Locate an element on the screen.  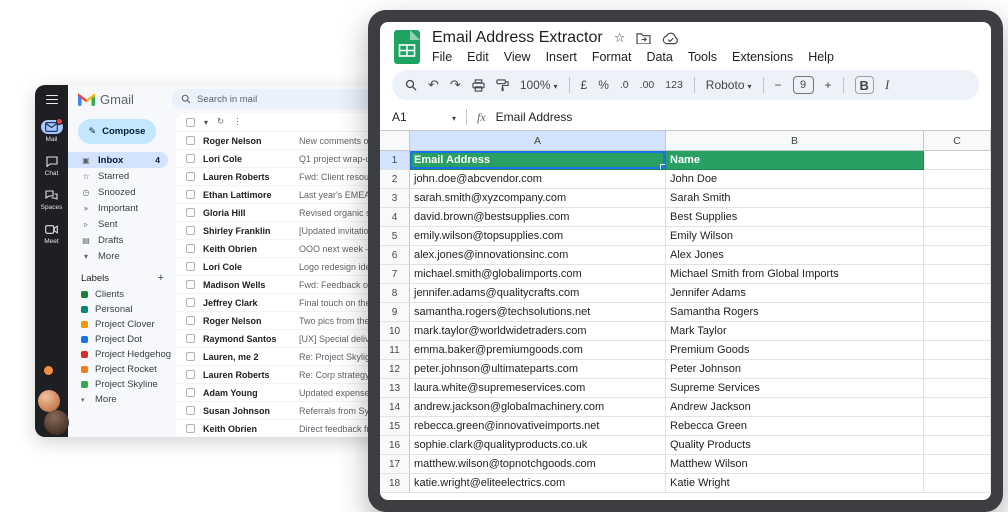
cell-A13: laura.white@supremeservices.com is located at coordinates (538, 388).